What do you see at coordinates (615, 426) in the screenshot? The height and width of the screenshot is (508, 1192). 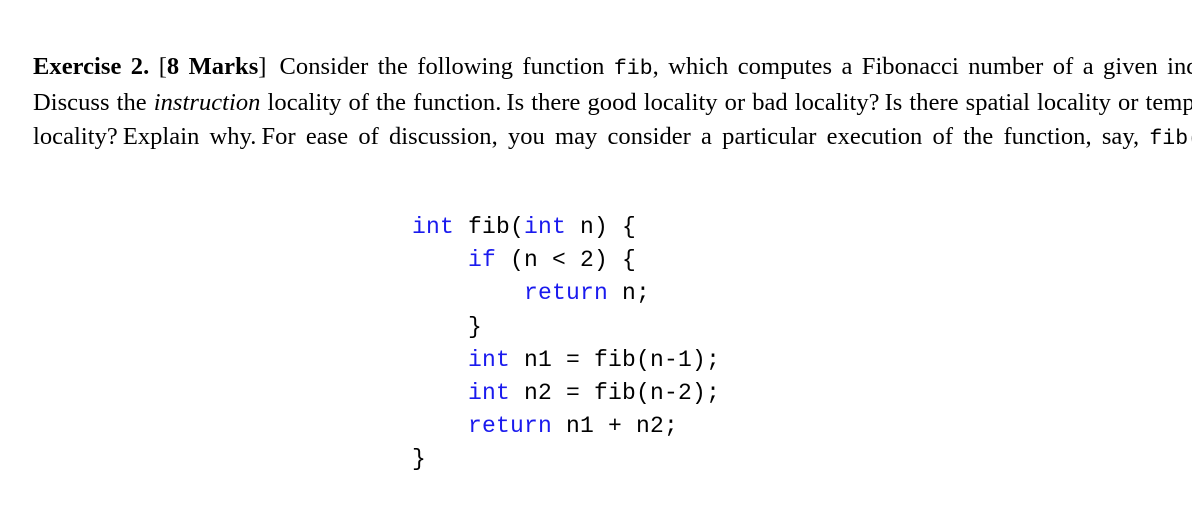 I see `code-text: n1 + n2;` at bounding box center [615, 426].